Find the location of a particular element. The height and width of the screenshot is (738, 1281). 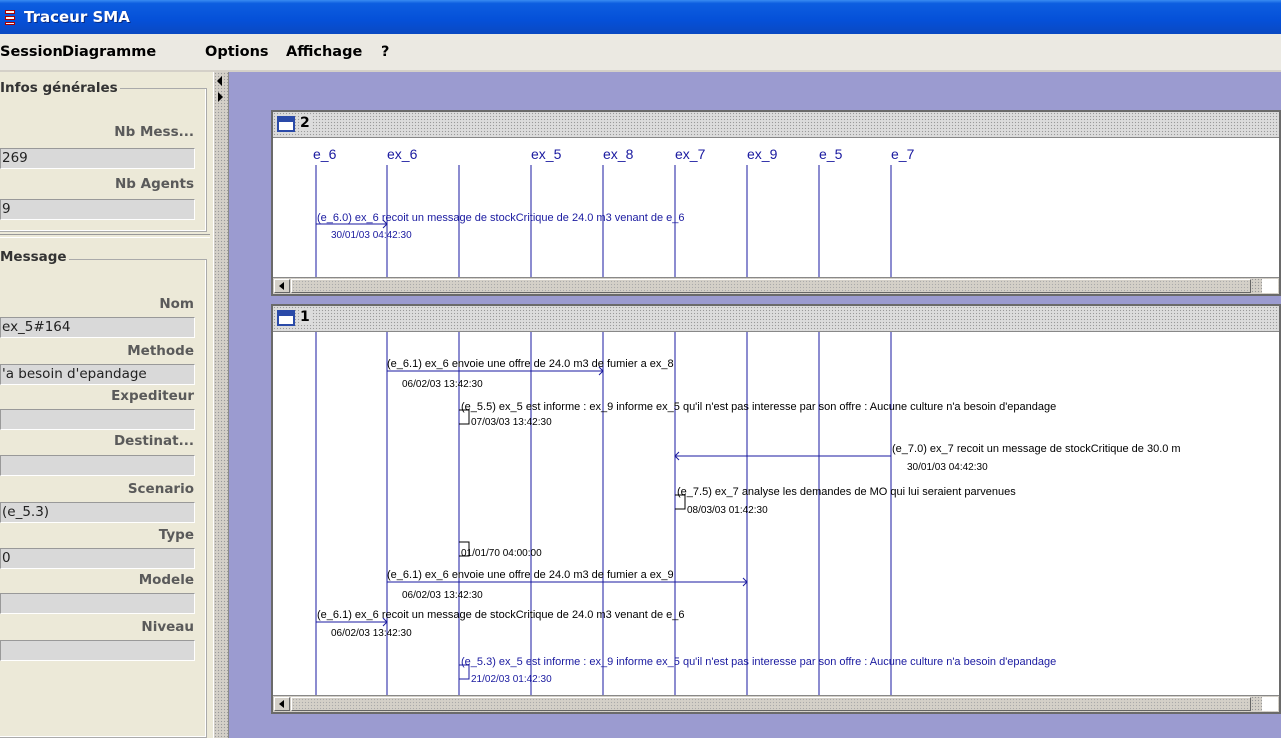

nb-mess-field: 269 is located at coordinates (97, 158).